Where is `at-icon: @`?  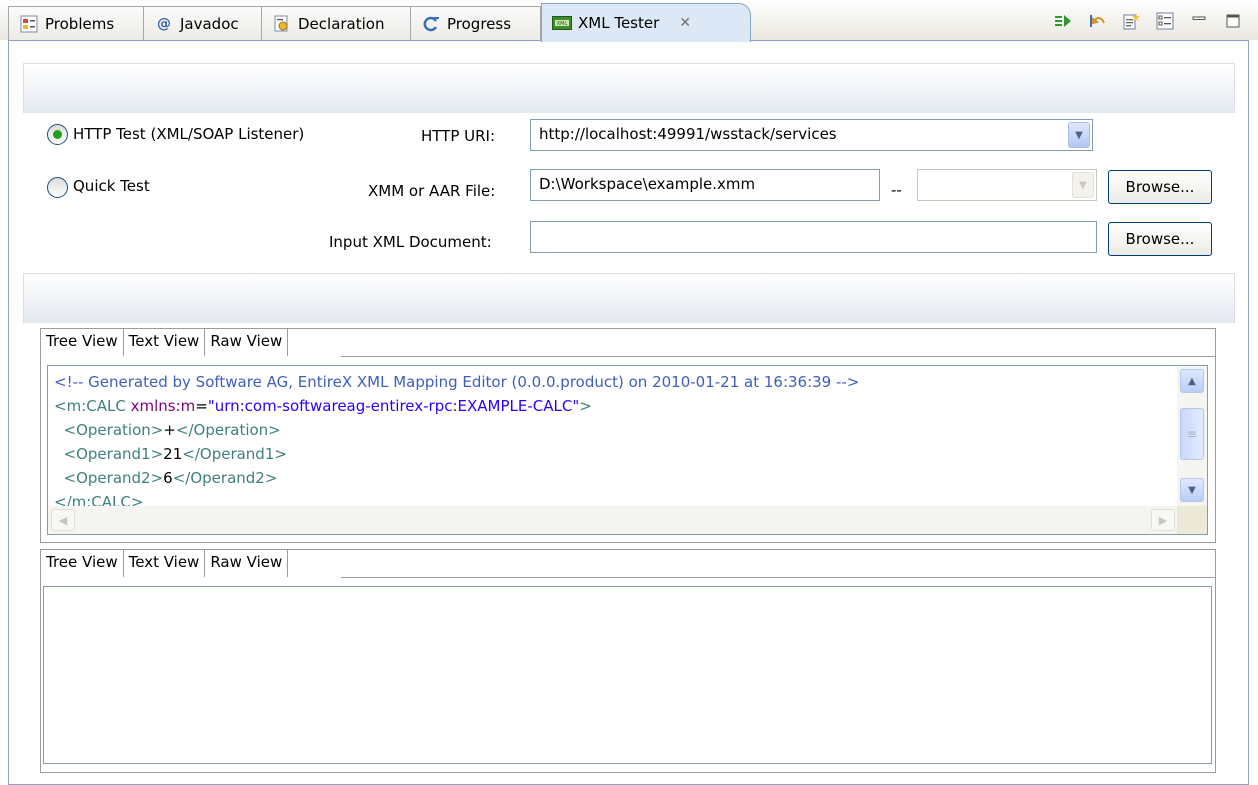
at-icon: @ is located at coordinates (164, 24).